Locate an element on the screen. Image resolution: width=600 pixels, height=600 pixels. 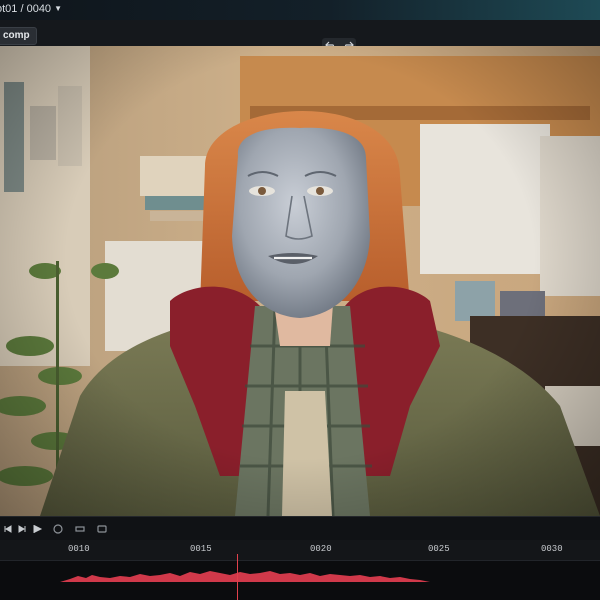
chevron-down-icon: ▼ is located at coordinates (58, 8).